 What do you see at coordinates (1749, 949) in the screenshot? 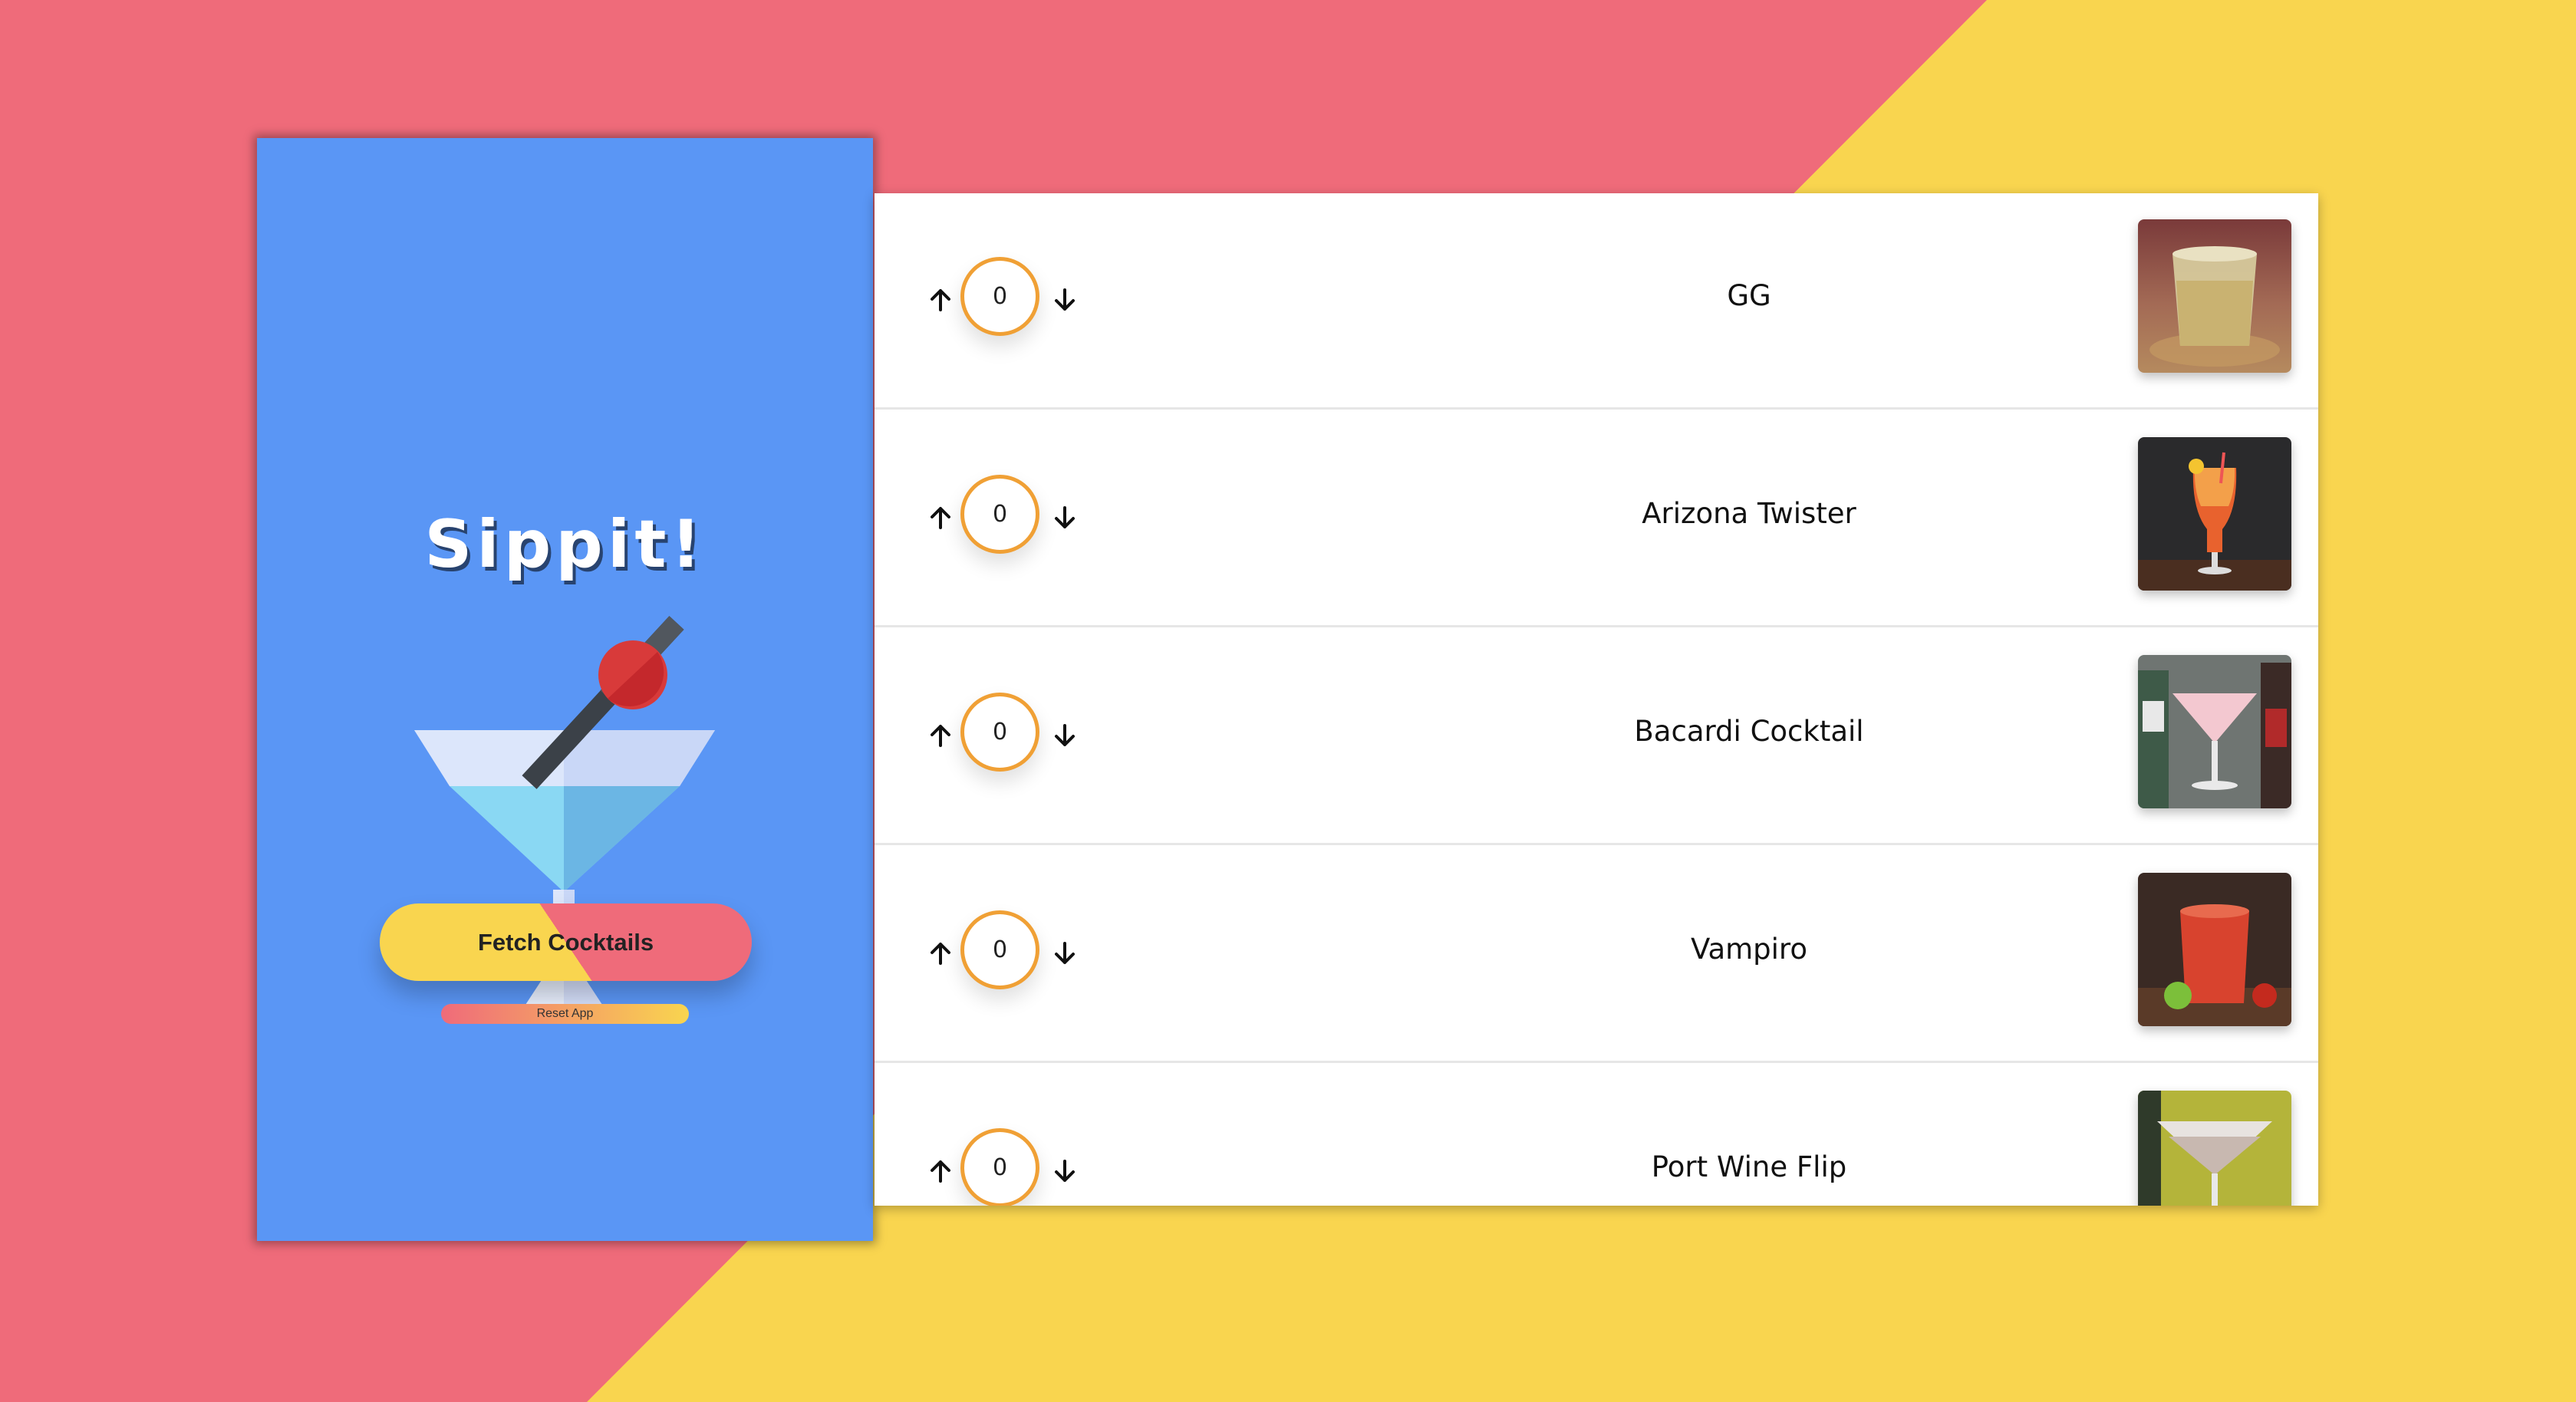
I see `cocktail-name: Vampiro` at bounding box center [1749, 949].